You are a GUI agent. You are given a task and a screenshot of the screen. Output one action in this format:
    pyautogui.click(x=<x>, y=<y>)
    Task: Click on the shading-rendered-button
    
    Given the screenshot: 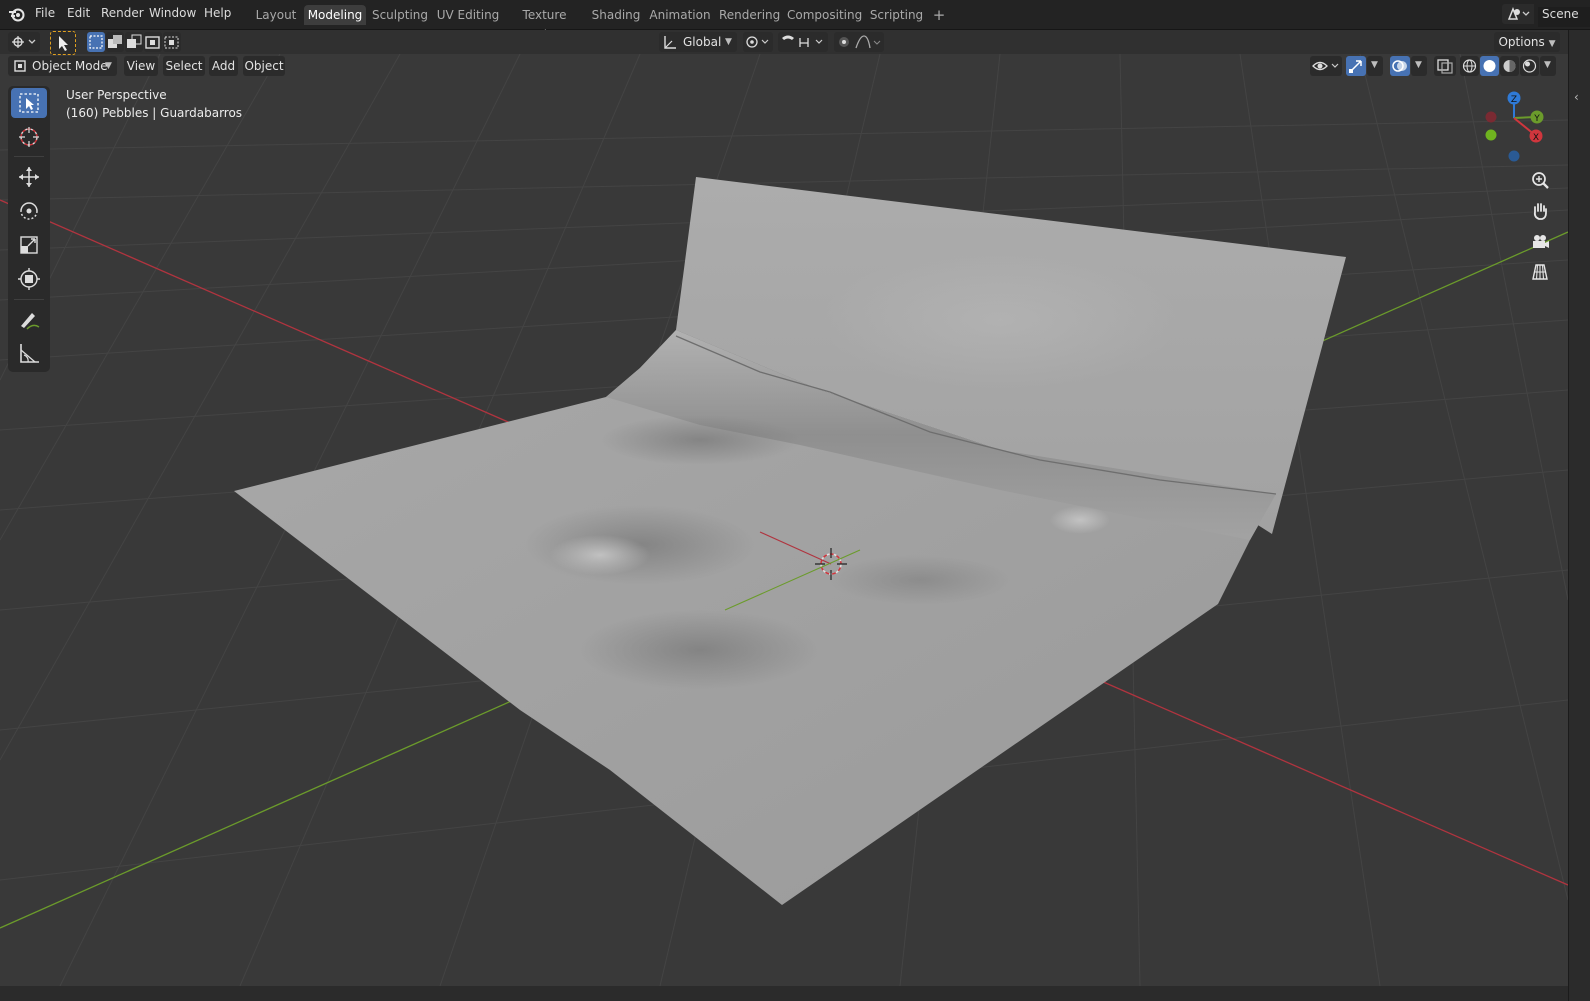 What is the action you would take?
    pyautogui.click(x=1529, y=66)
    